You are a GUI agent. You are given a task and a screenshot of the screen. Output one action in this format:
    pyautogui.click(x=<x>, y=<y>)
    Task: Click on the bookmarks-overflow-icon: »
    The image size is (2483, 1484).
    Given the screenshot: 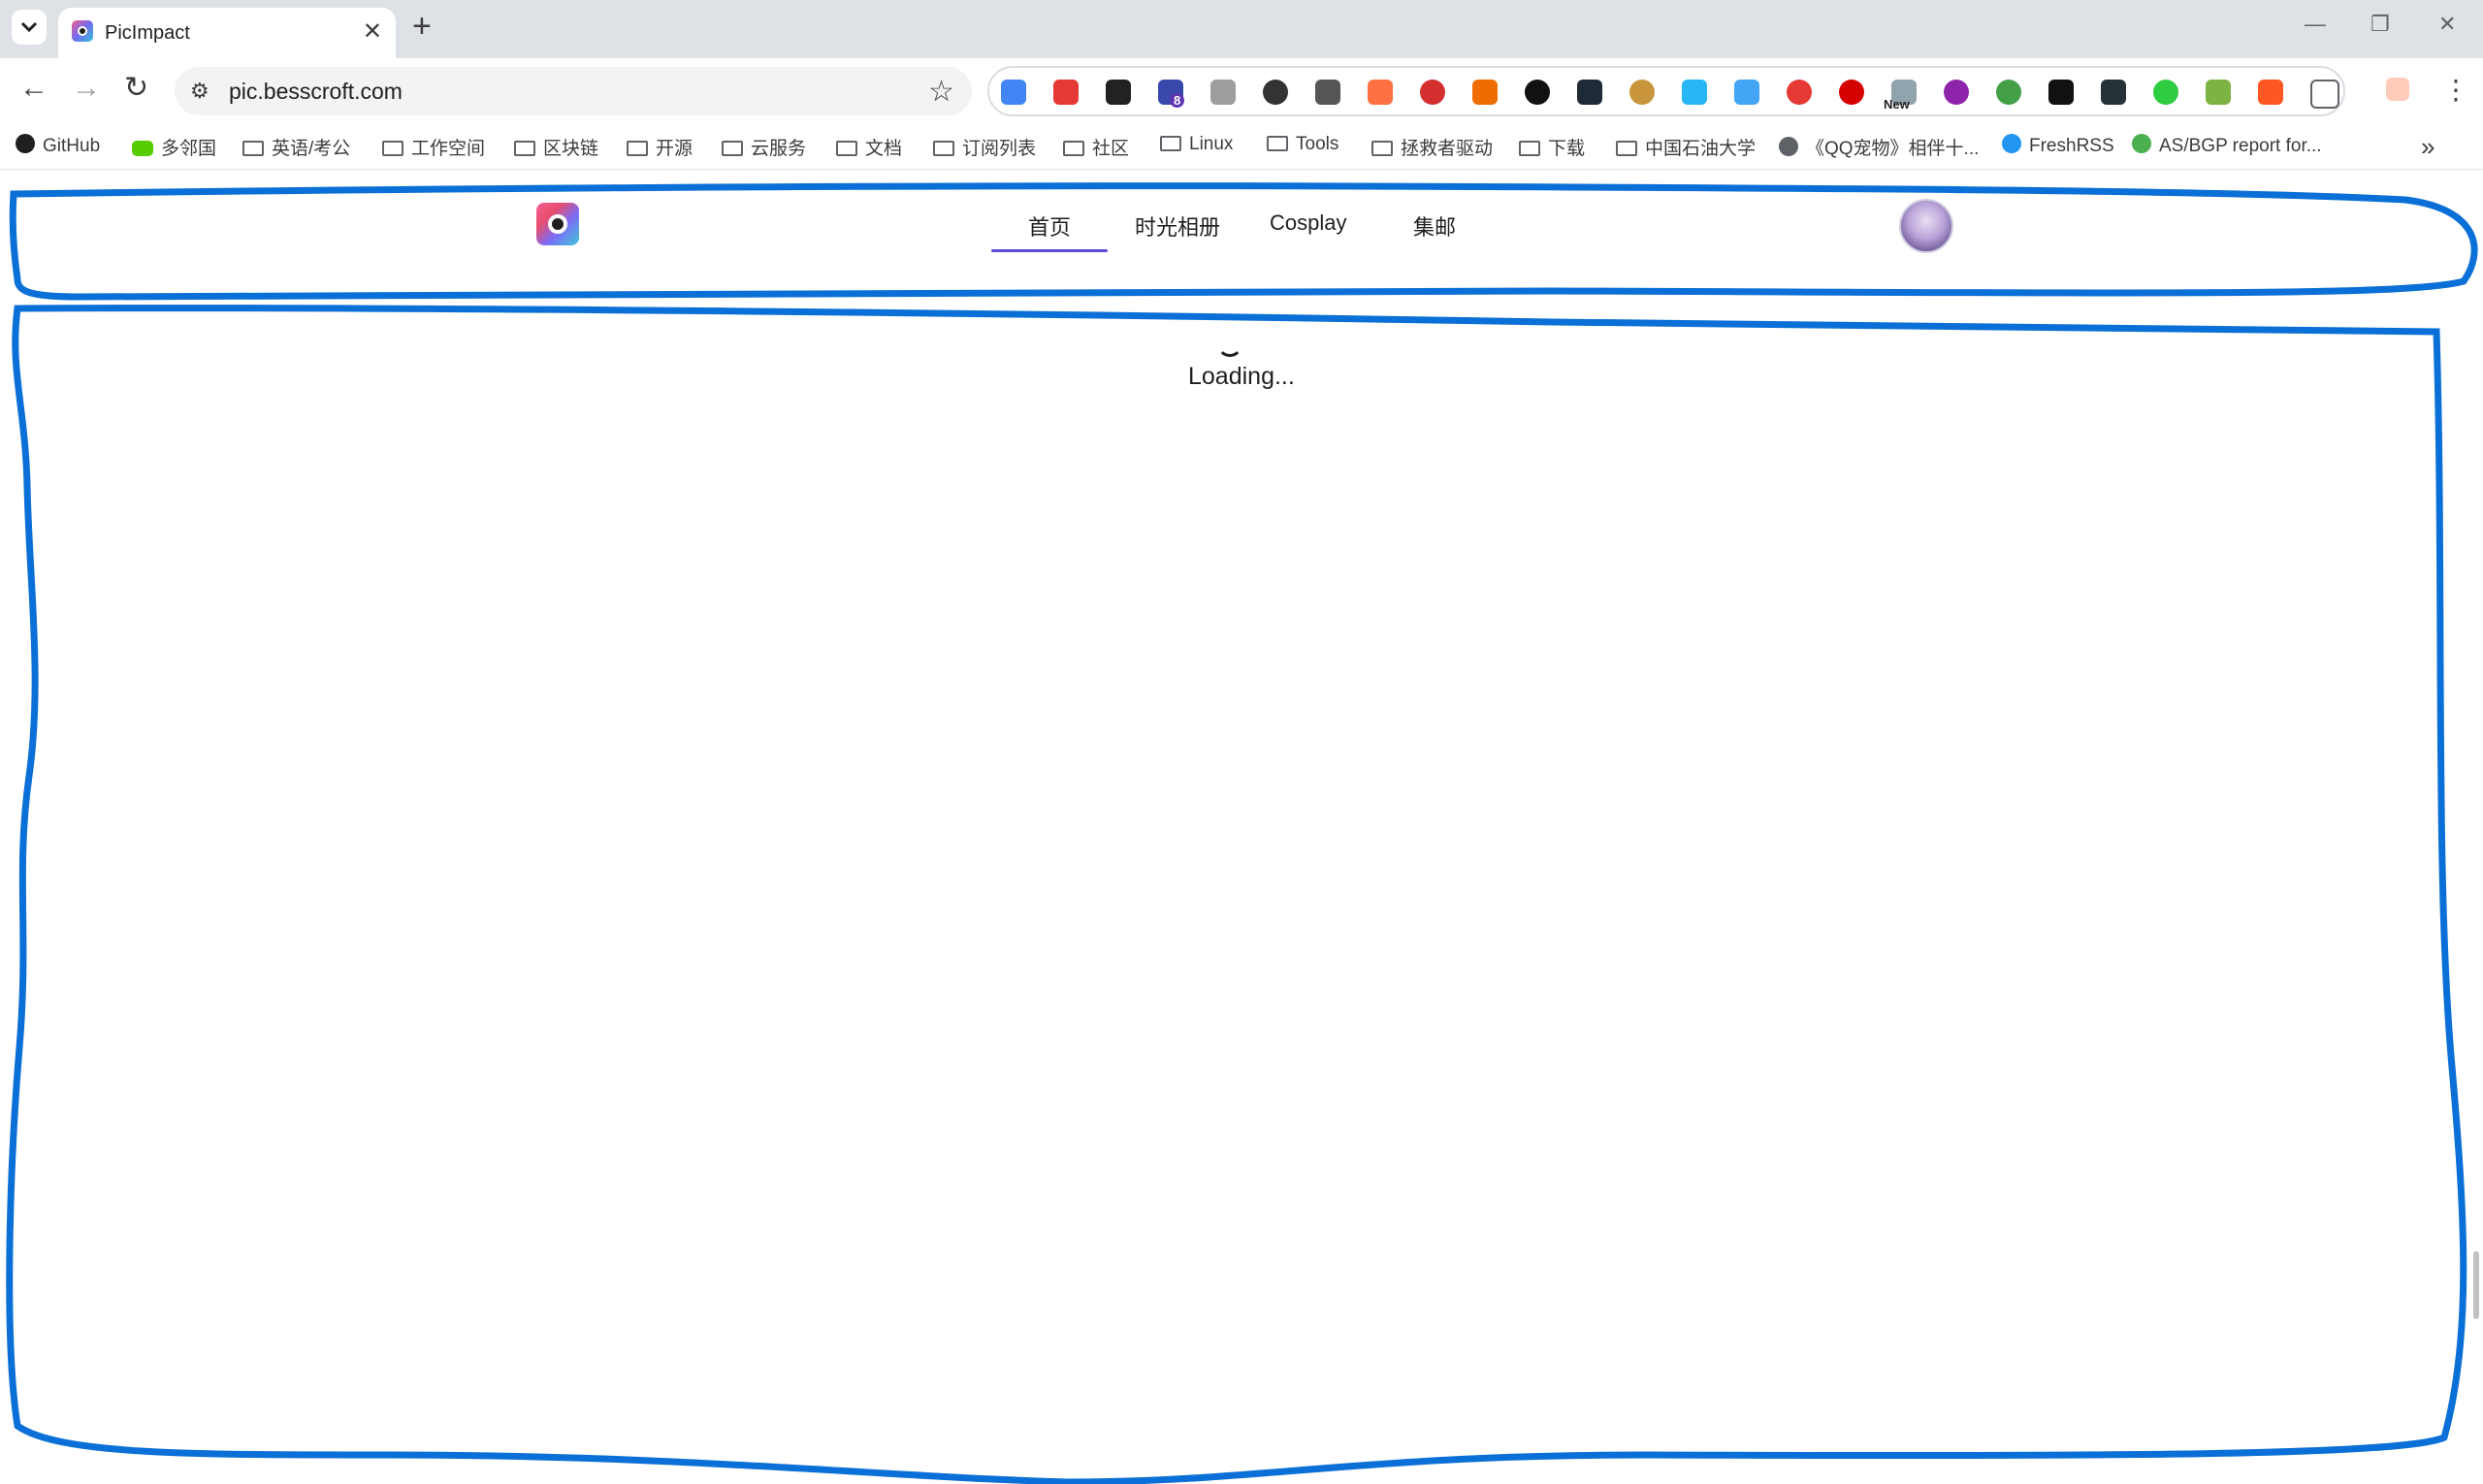 What is the action you would take?
    pyautogui.click(x=2428, y=147)
    